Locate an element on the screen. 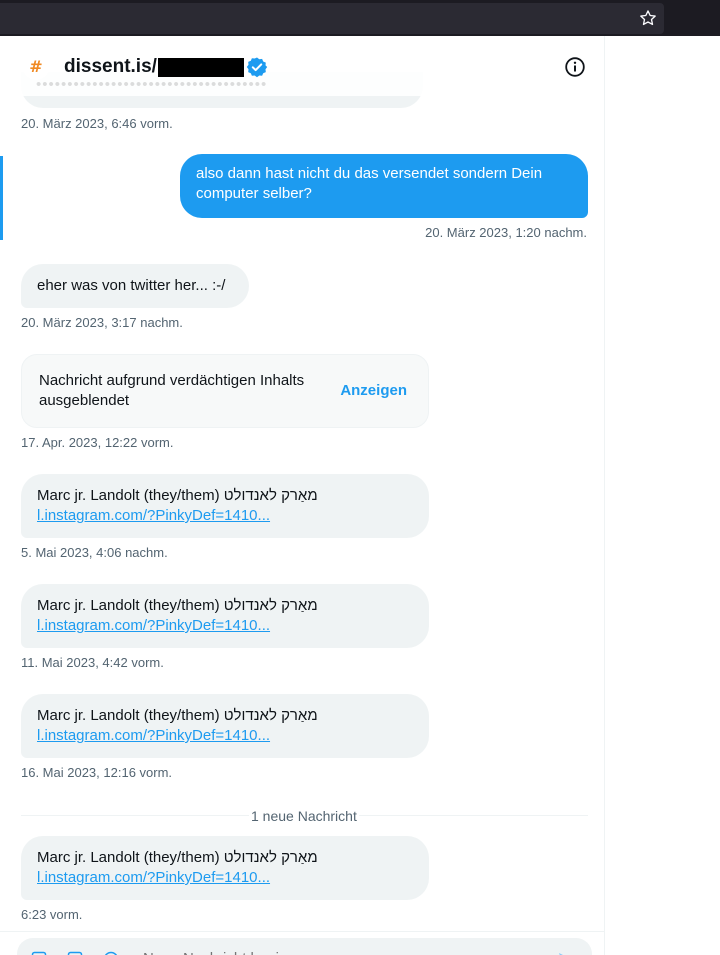 The image size is (720, 955). message-timestamp: 20. März 2023, 1:20 nachm. is located at coordinates (506, 232).